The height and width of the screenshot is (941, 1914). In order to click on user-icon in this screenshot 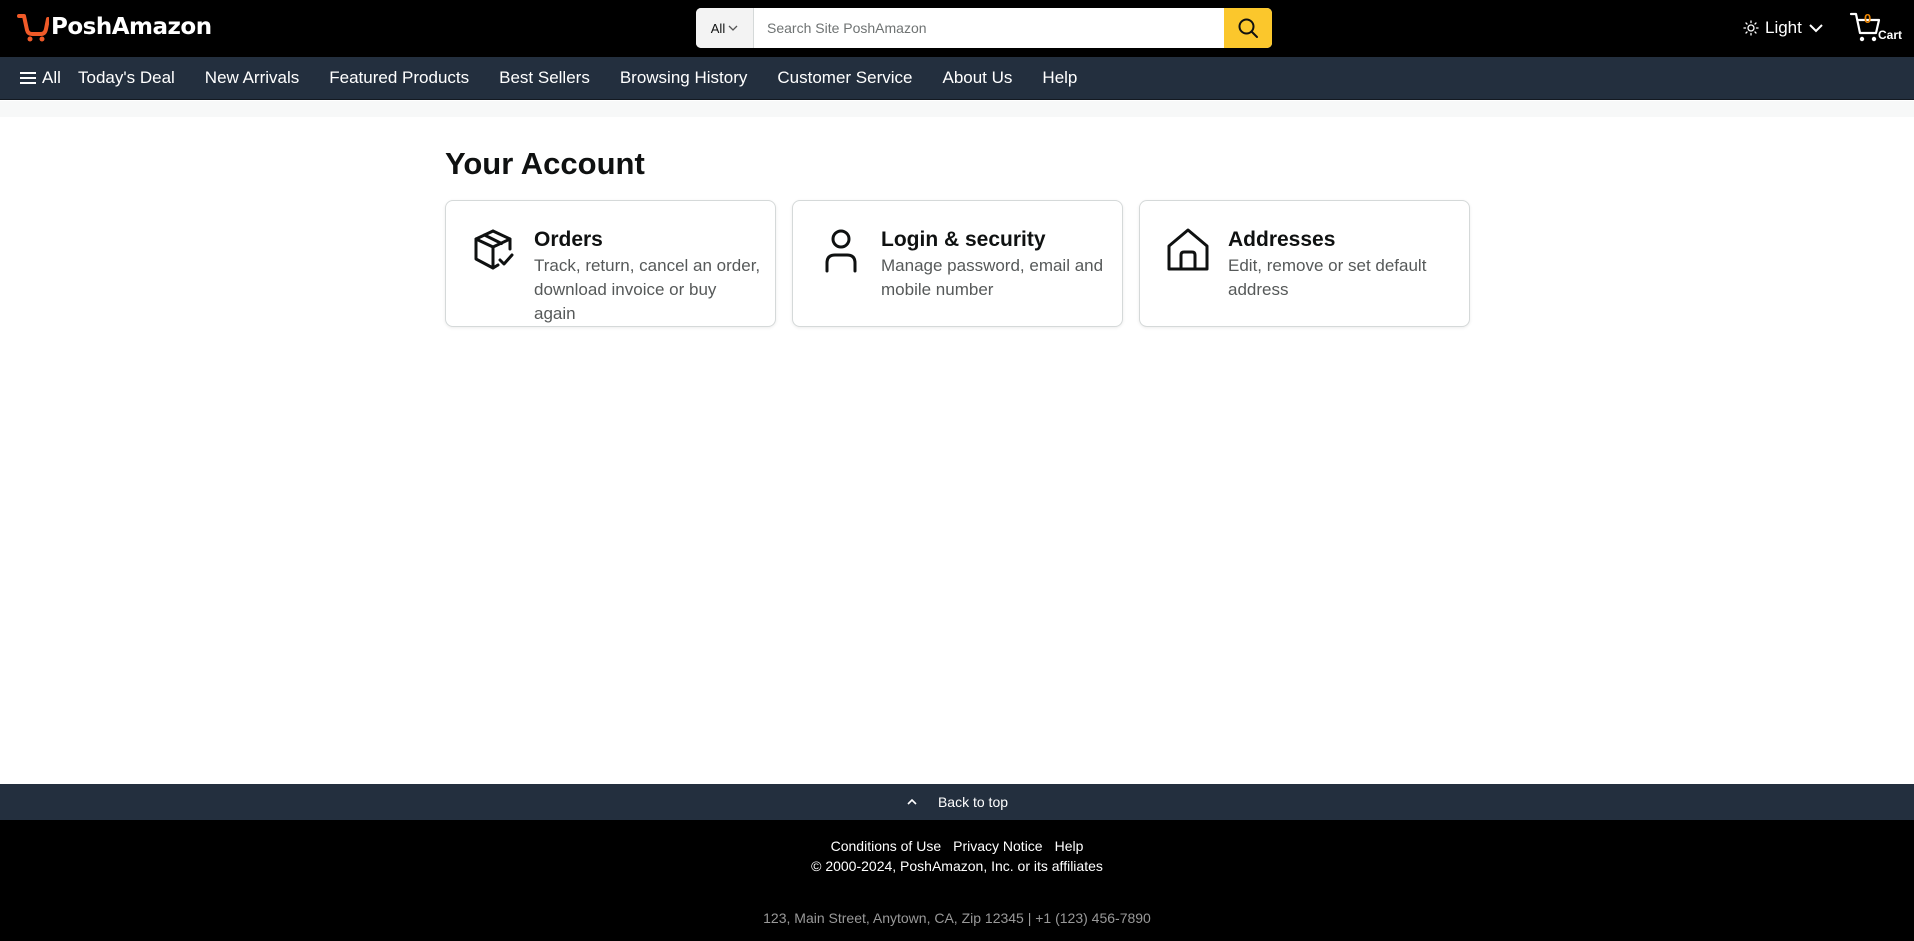, I will do `click(841, 251)`.